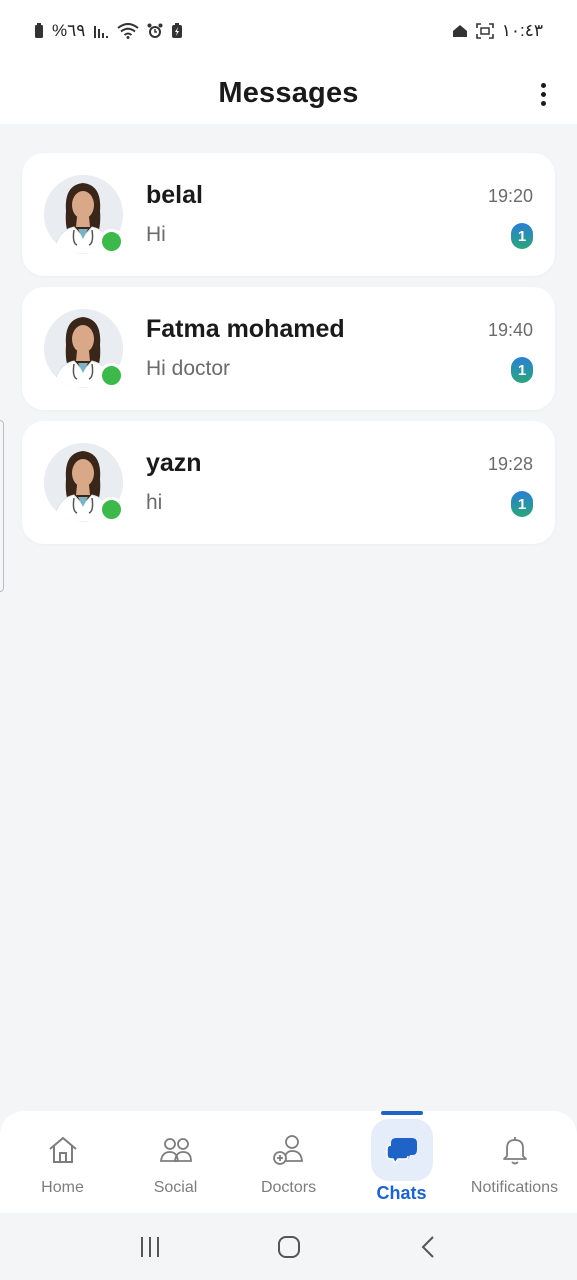  Describe the element at coordinates (63, 1150) in the screenshot. I see `home-icon` at that location.